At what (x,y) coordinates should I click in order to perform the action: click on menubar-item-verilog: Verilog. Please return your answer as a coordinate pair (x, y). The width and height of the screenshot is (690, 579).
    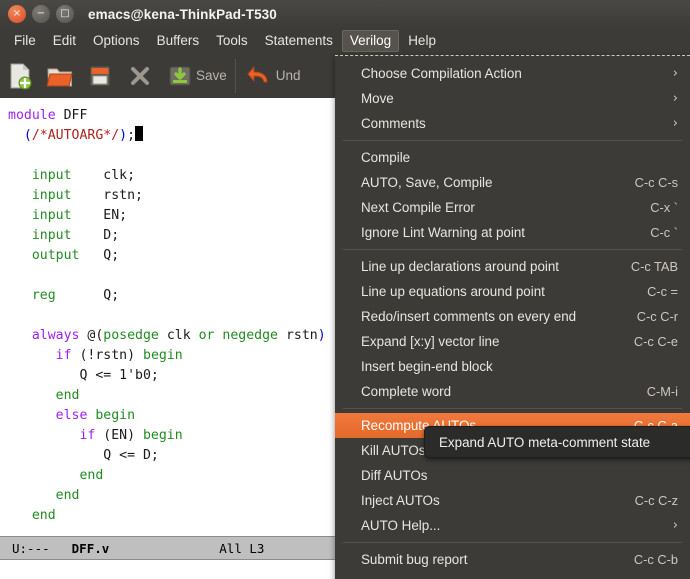
    Looking at the image, I should click on (370, 40).